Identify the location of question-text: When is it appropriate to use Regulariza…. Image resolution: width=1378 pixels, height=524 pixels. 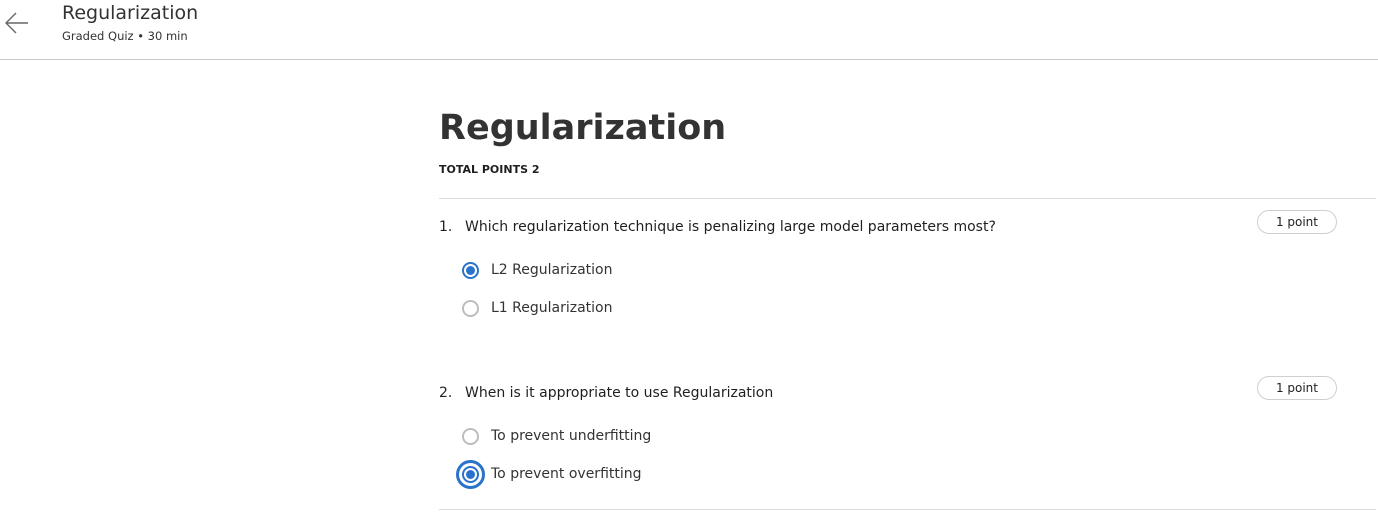
(619, 393).